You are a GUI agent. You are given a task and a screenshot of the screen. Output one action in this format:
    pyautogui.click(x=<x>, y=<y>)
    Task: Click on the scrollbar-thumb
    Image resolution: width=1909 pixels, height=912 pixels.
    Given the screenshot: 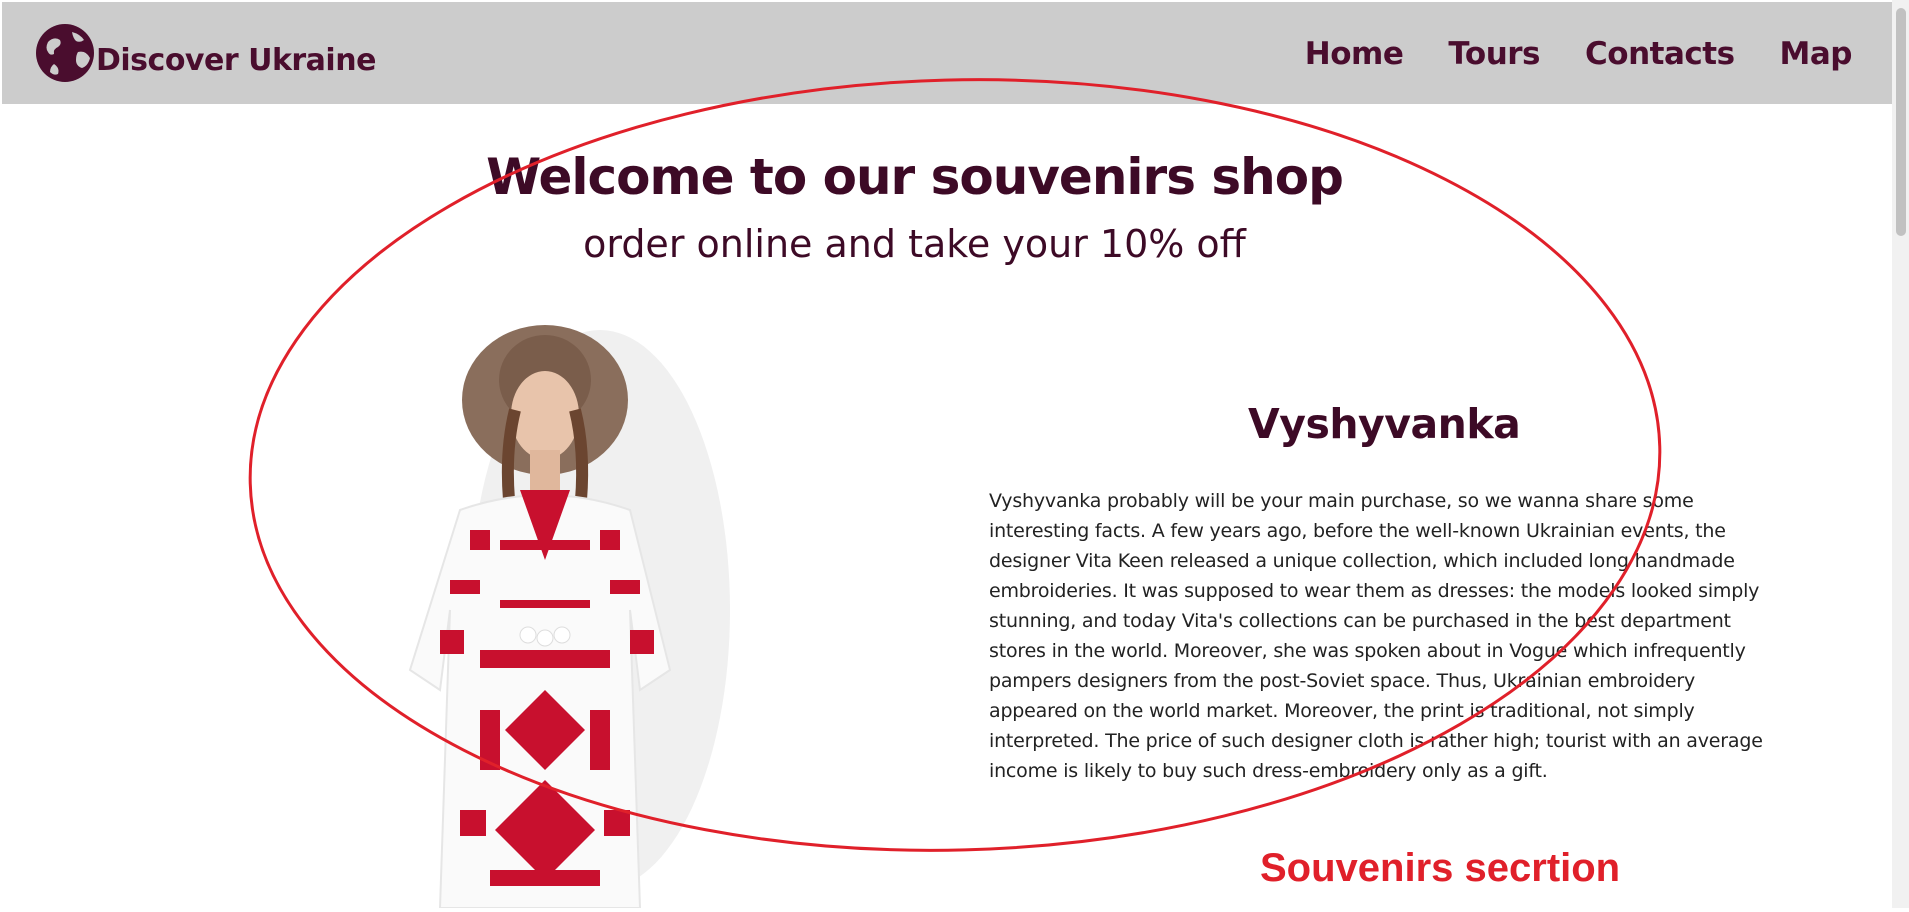 What is the action you would take?
    pyautogui.click(x=1901, y=122)
    